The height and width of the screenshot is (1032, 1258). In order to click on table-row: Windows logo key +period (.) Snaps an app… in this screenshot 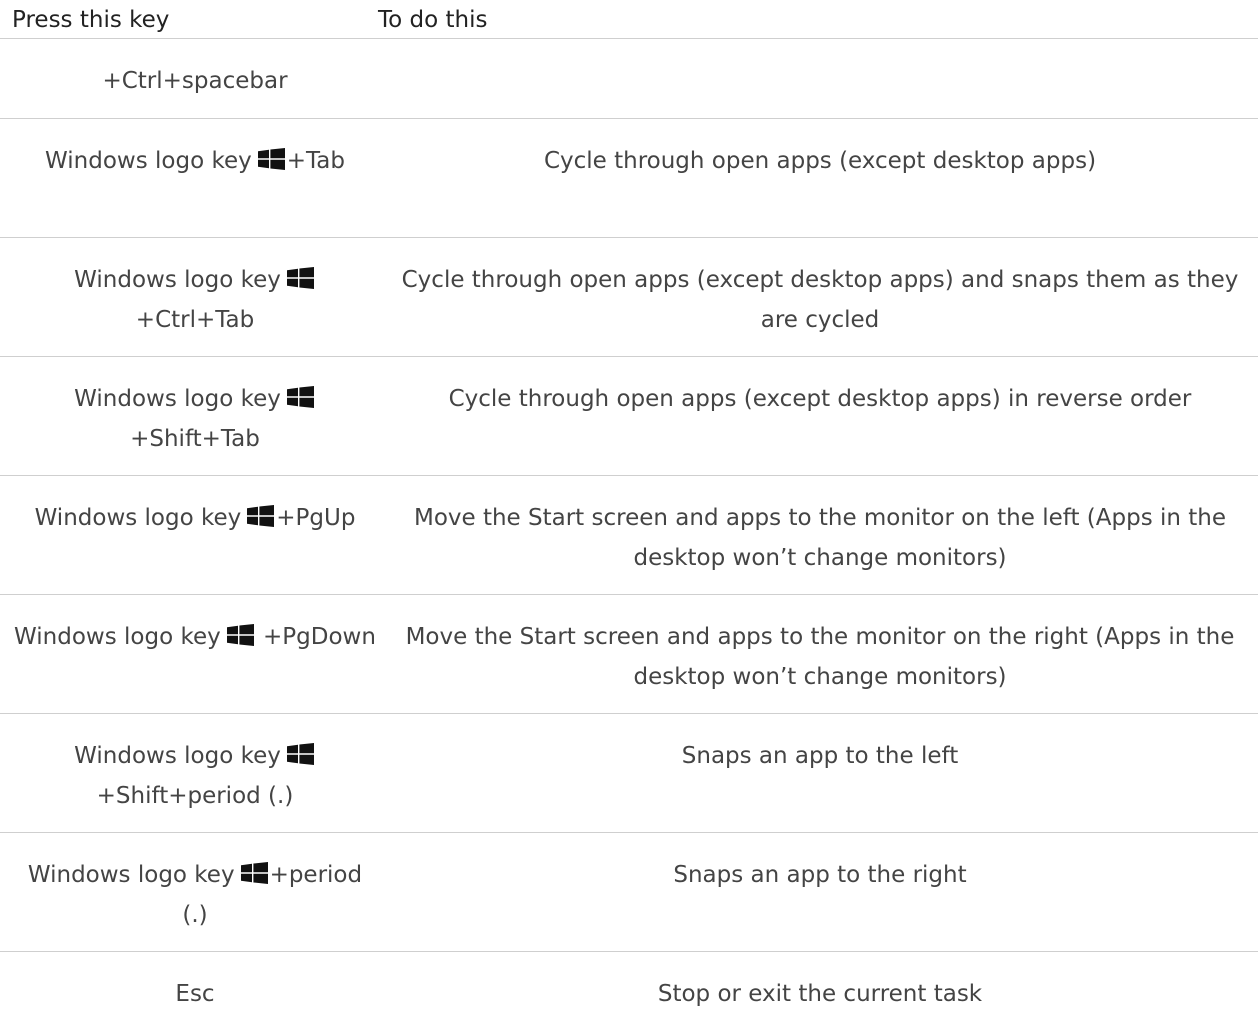, I will do `click(629, 892)`.